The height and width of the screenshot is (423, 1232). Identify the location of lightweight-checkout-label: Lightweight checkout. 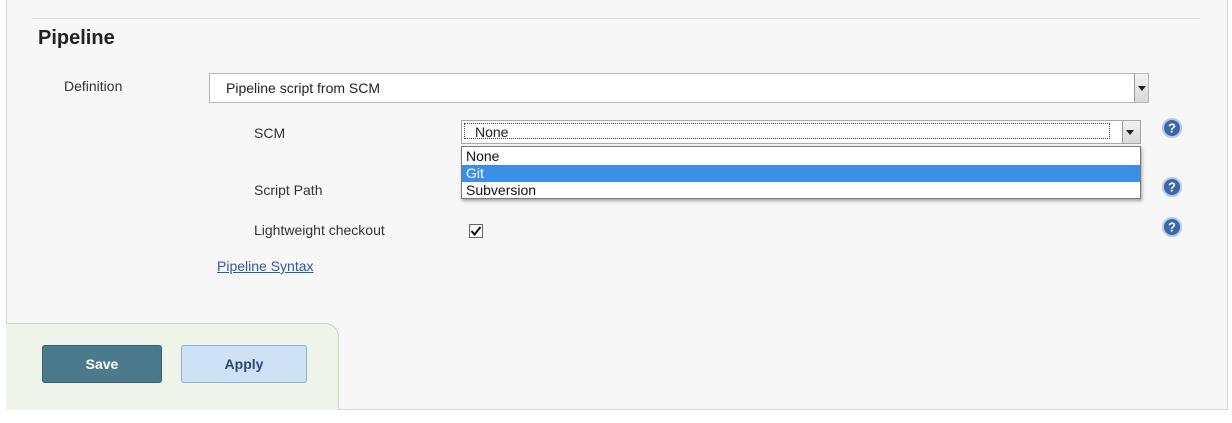
(319, 230).